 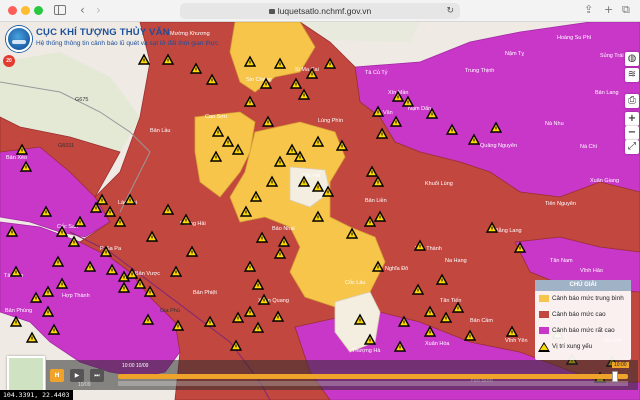 I want to click on map-label: Bản Lang, so click(x=607, y=93).